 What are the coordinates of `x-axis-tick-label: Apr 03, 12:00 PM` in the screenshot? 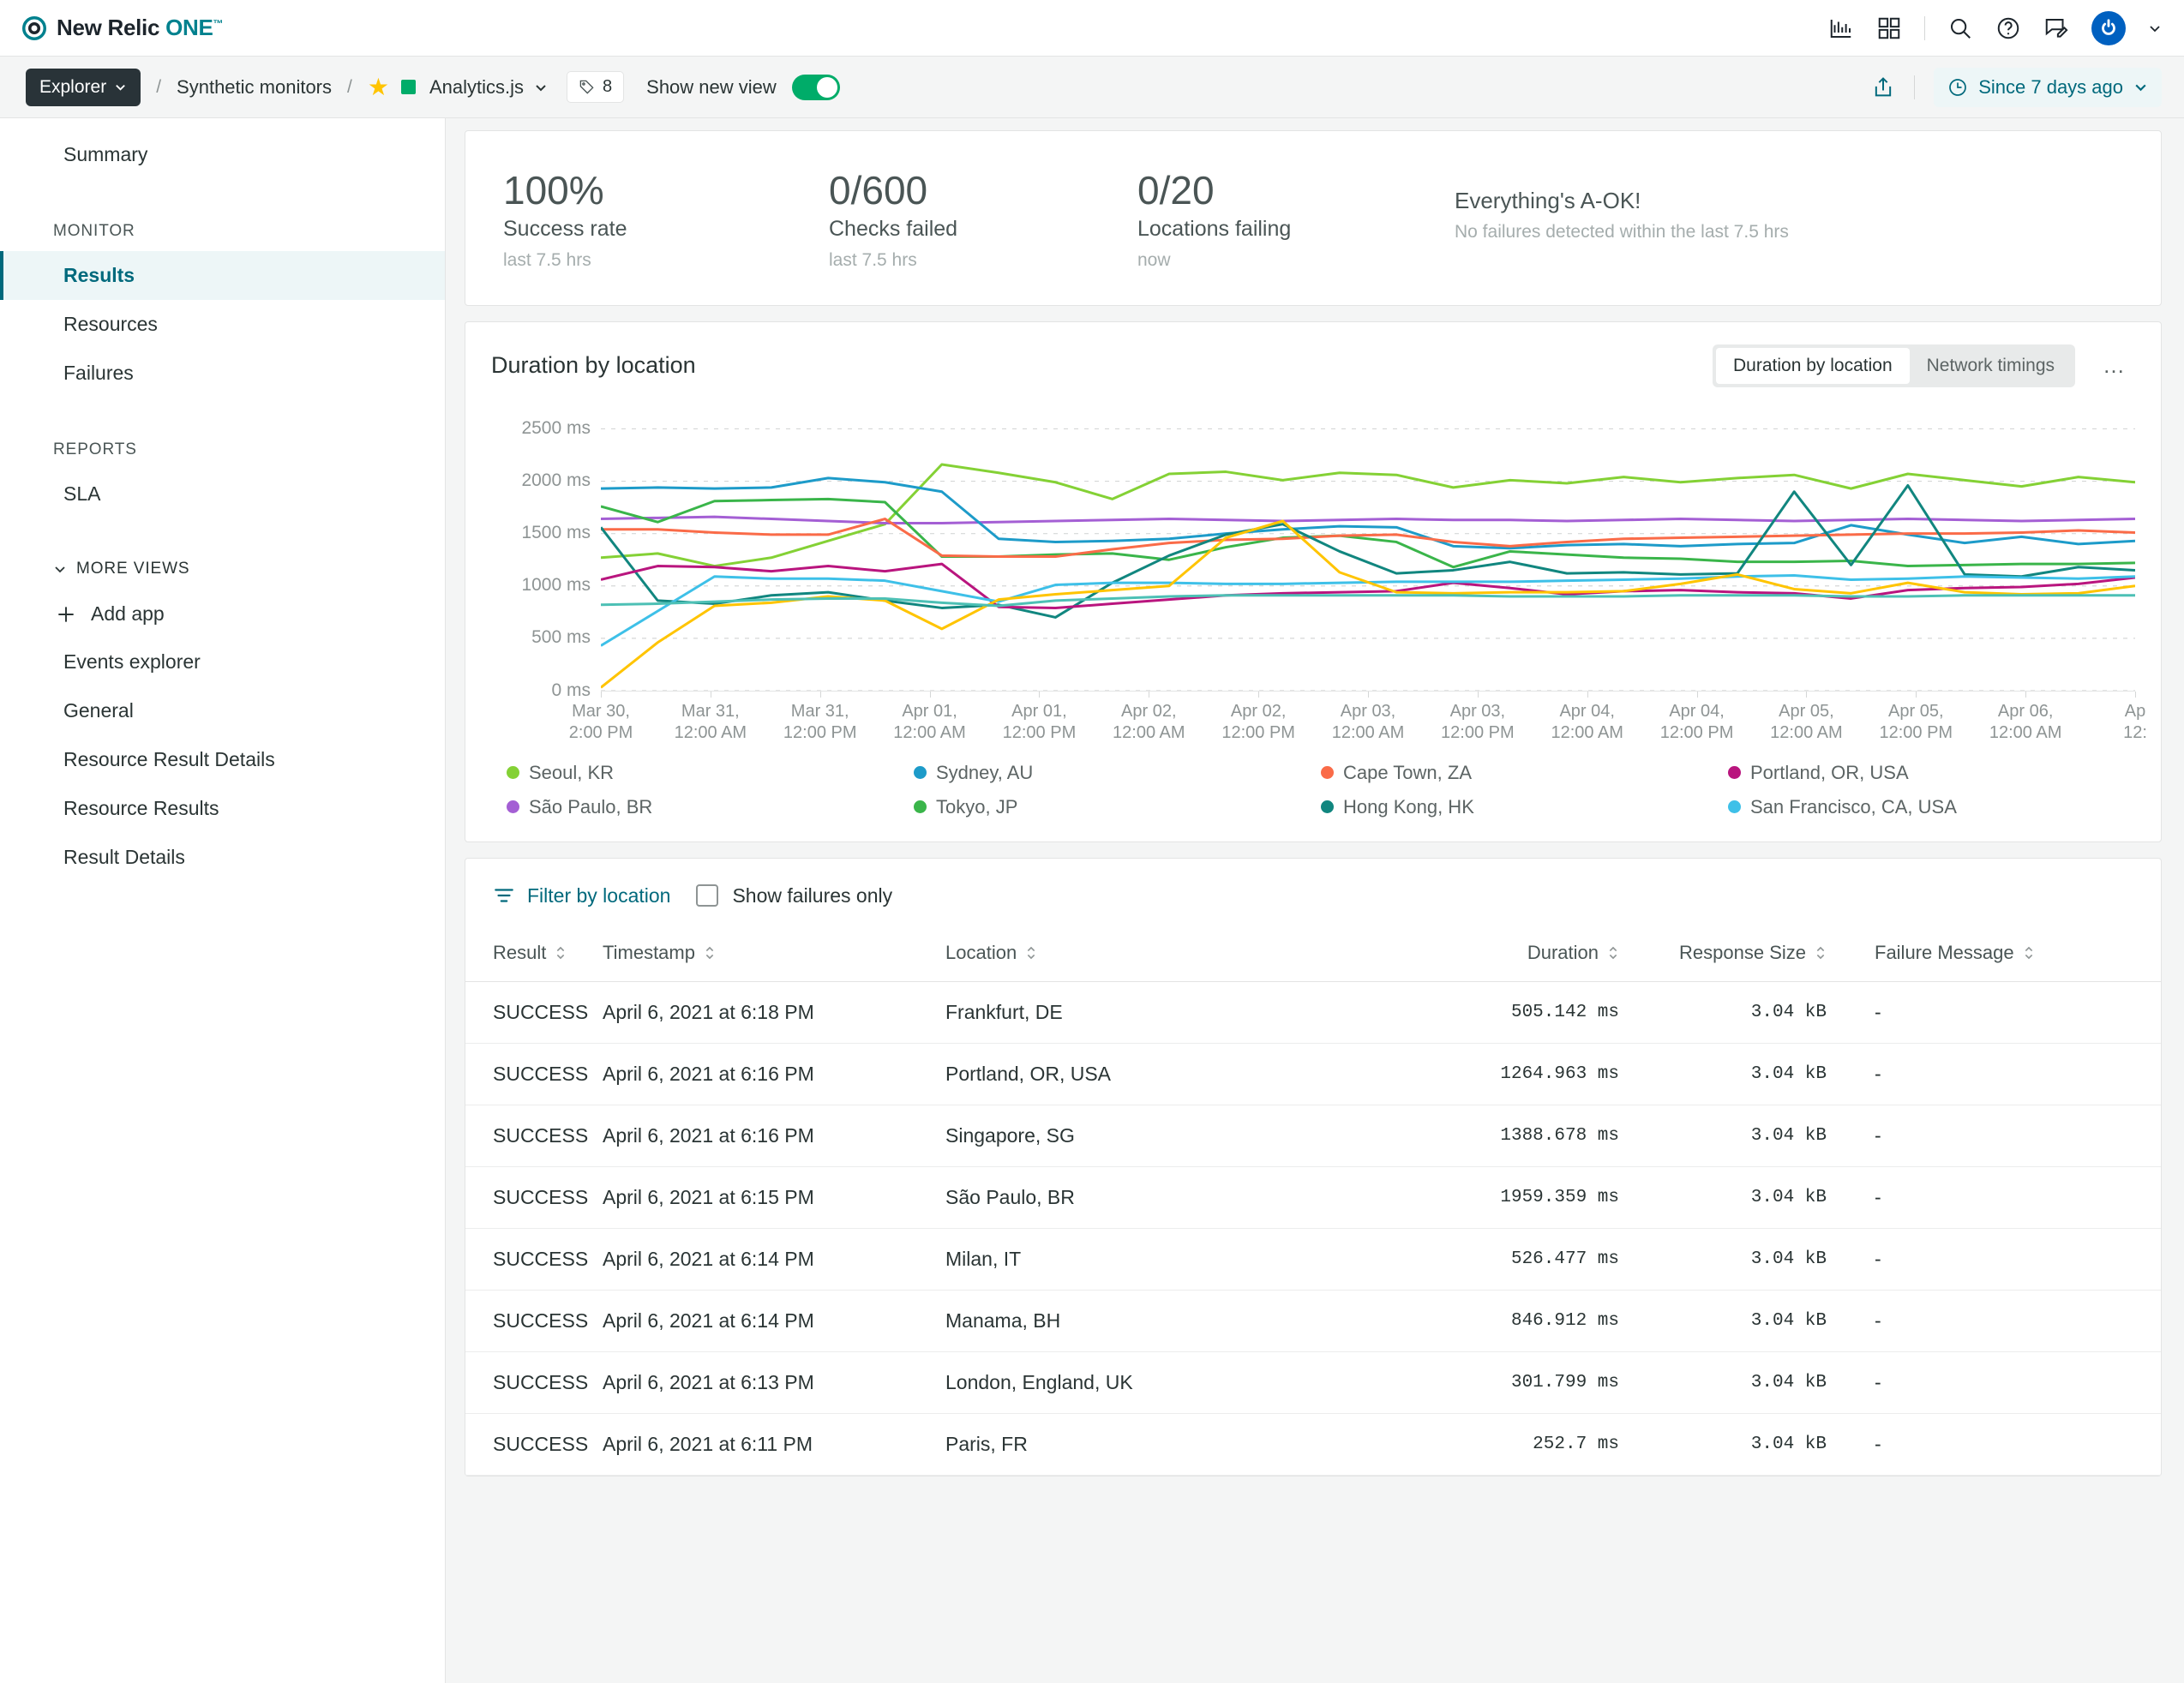 It's located at (1478, 721).